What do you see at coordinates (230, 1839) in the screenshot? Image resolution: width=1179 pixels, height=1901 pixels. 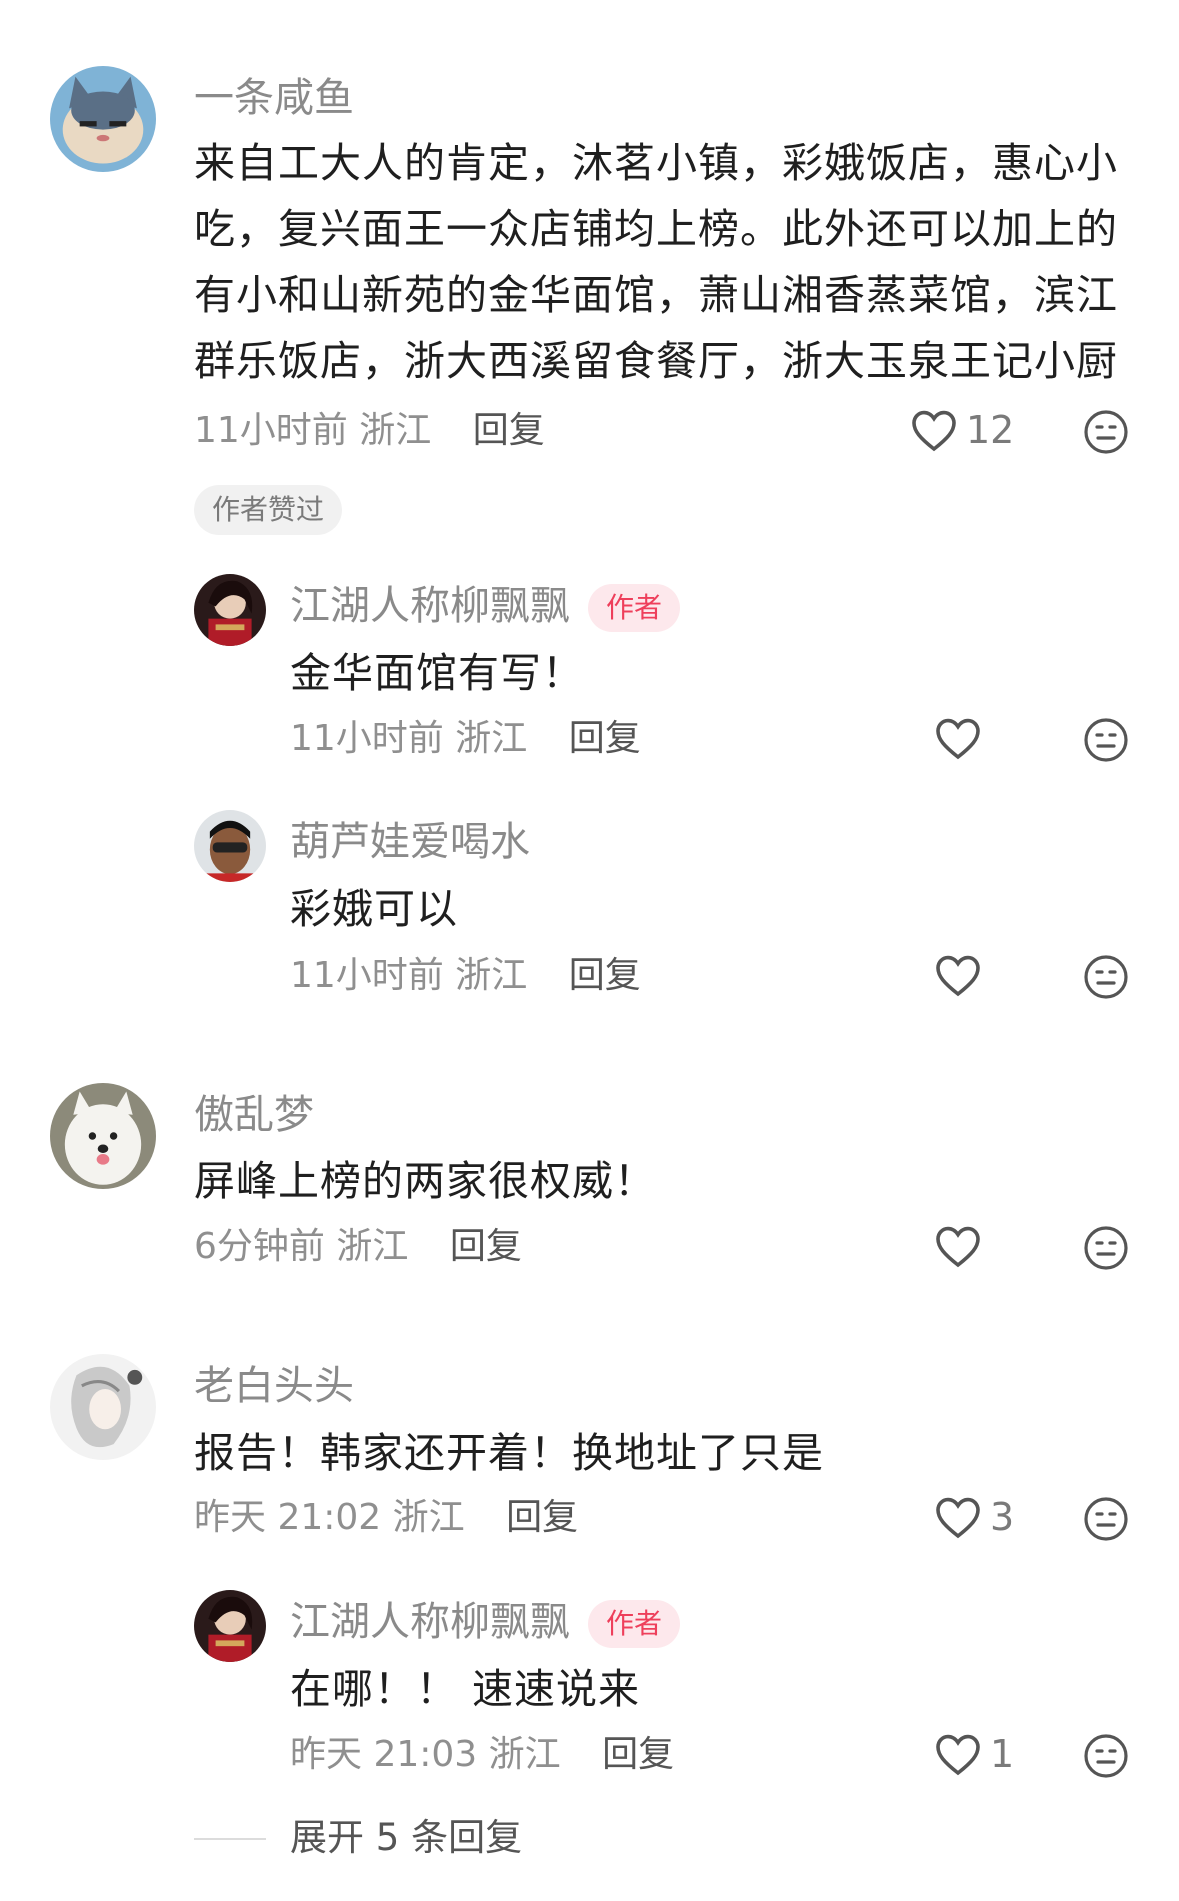 I see `divider` at bounding box center [230, 1839].